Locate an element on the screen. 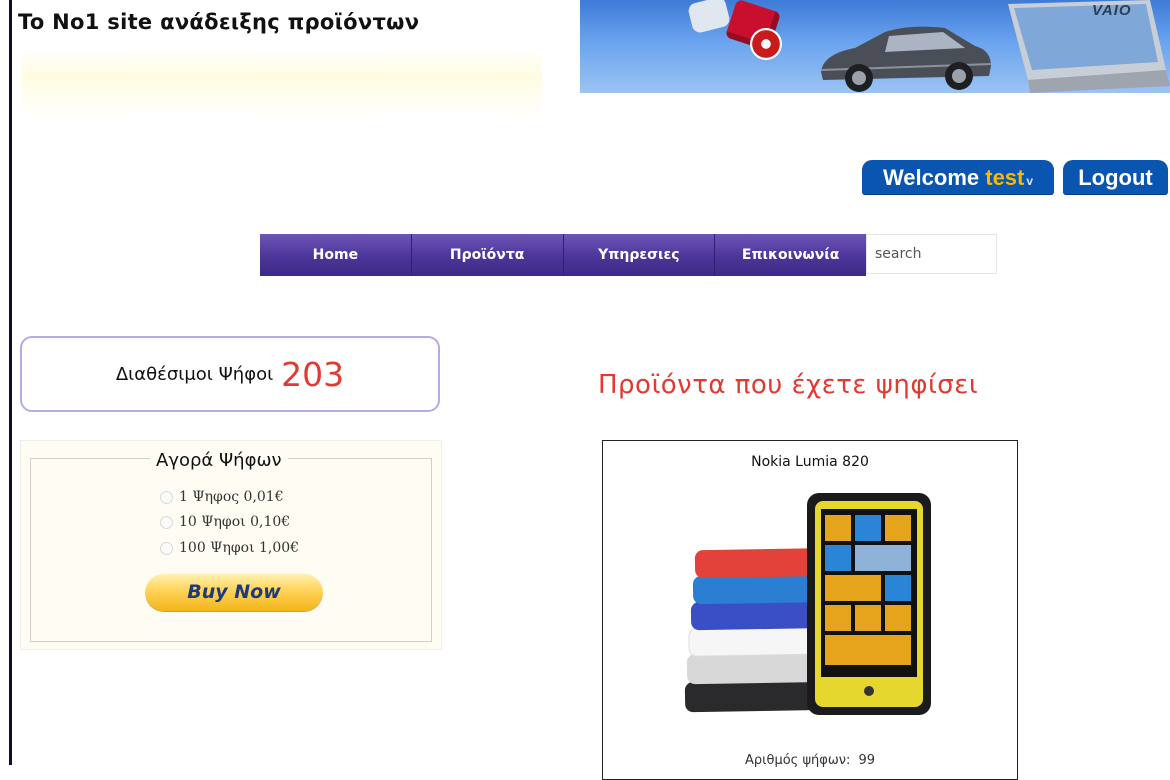 This screenshot has height=780, width=1170. vote-package-option: 100 Ψηφοι 1,00€ is located at coordinates (229, 548).